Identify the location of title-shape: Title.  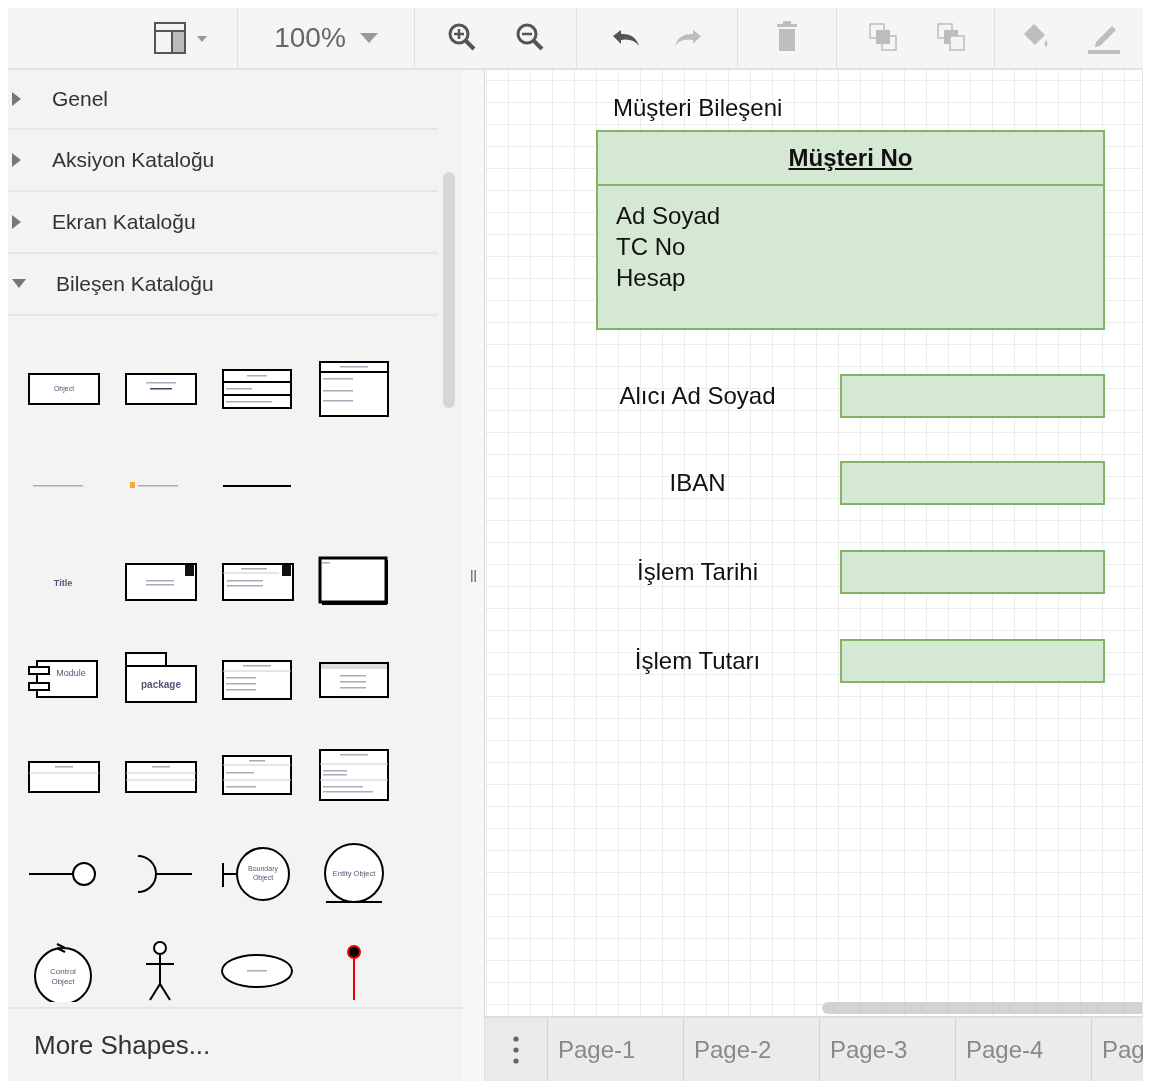
(62, 582).